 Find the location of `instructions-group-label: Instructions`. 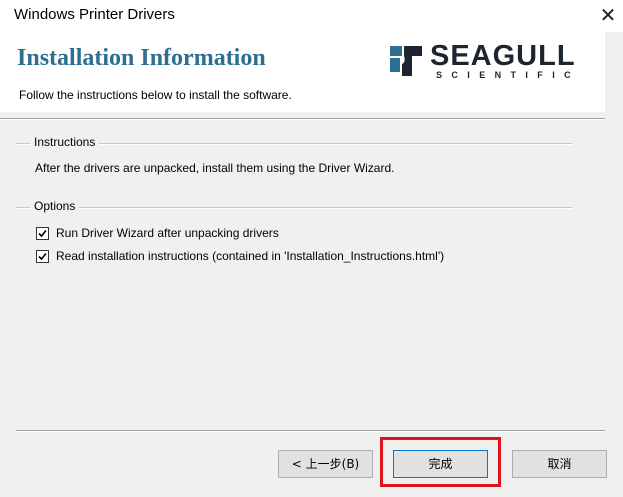

instructions-group-label: Instructions is located at coordinates (65, 142).